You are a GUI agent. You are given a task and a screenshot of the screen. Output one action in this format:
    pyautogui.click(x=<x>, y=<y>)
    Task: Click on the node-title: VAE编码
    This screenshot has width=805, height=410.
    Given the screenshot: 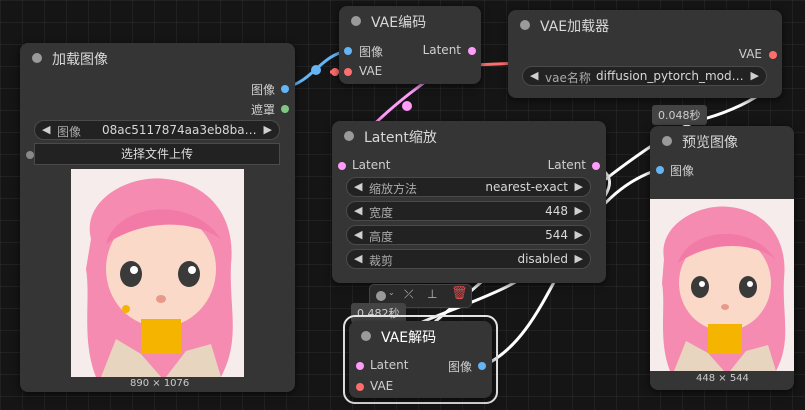 What is the action you would take?
    pyautogui.click(x=410, y=21)
    